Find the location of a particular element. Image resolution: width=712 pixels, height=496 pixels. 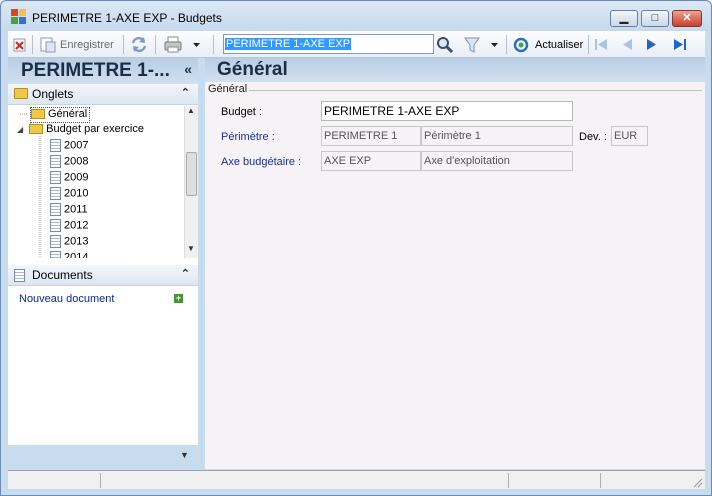

last-record-icon is located at coordinates (680, 44).